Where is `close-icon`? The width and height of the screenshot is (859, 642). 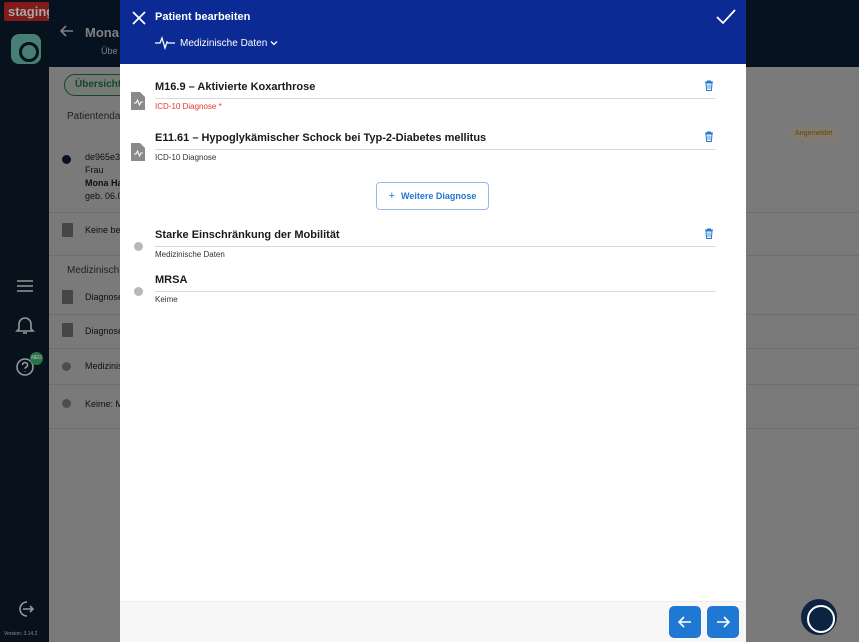
close-icon is located at coordinates (139, 18).